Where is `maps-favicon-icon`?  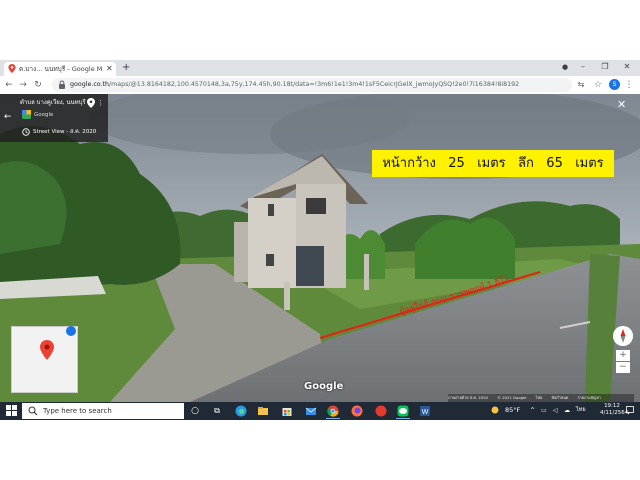
maps-favicon-icon is located at coordinates (12, 68).